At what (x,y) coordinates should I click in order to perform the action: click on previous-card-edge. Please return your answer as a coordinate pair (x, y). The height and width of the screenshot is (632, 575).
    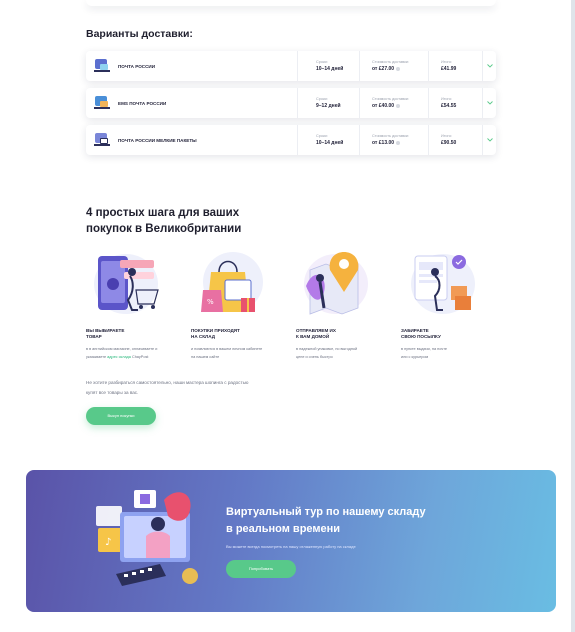
    Looking at the image, I should click on (291, 3).